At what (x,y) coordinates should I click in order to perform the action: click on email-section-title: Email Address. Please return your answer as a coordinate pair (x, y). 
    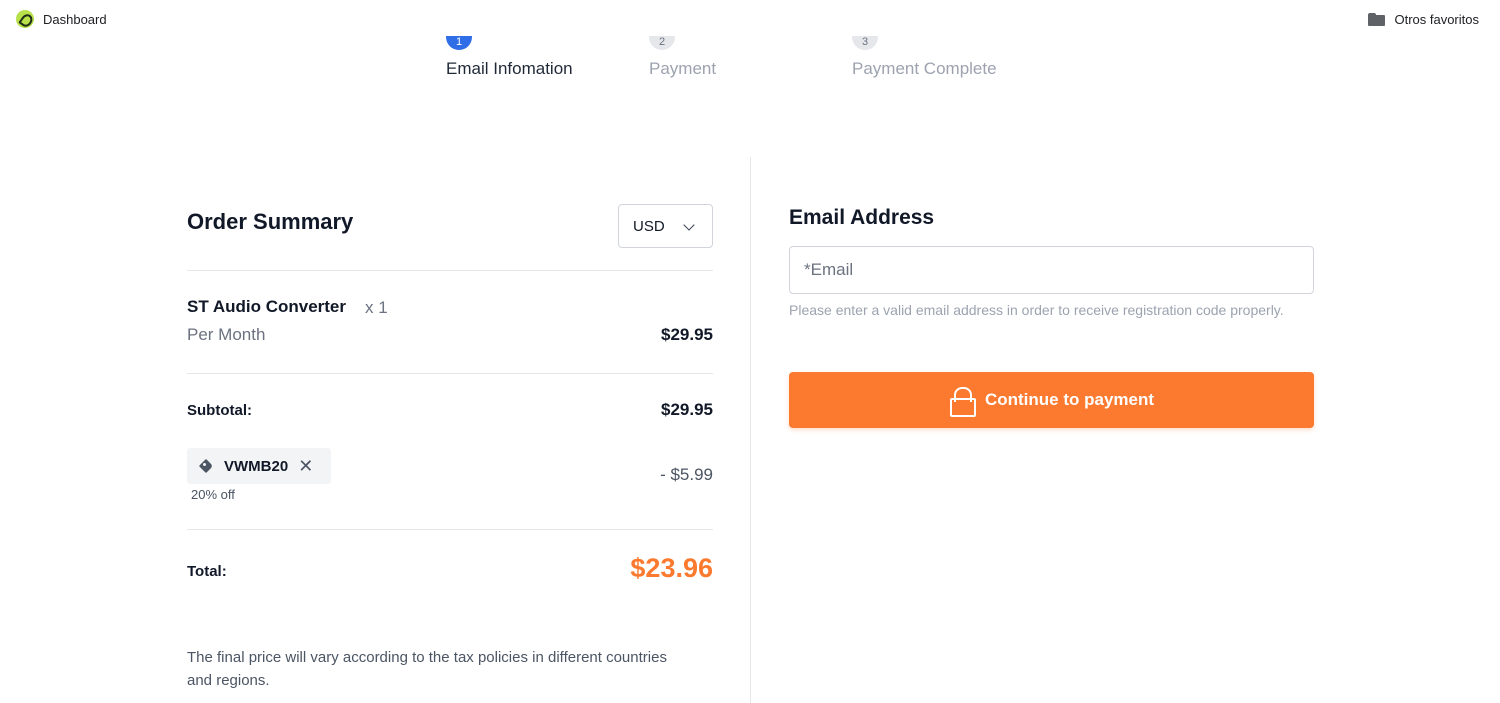
    Looking at the image, I should click on (862, 217).